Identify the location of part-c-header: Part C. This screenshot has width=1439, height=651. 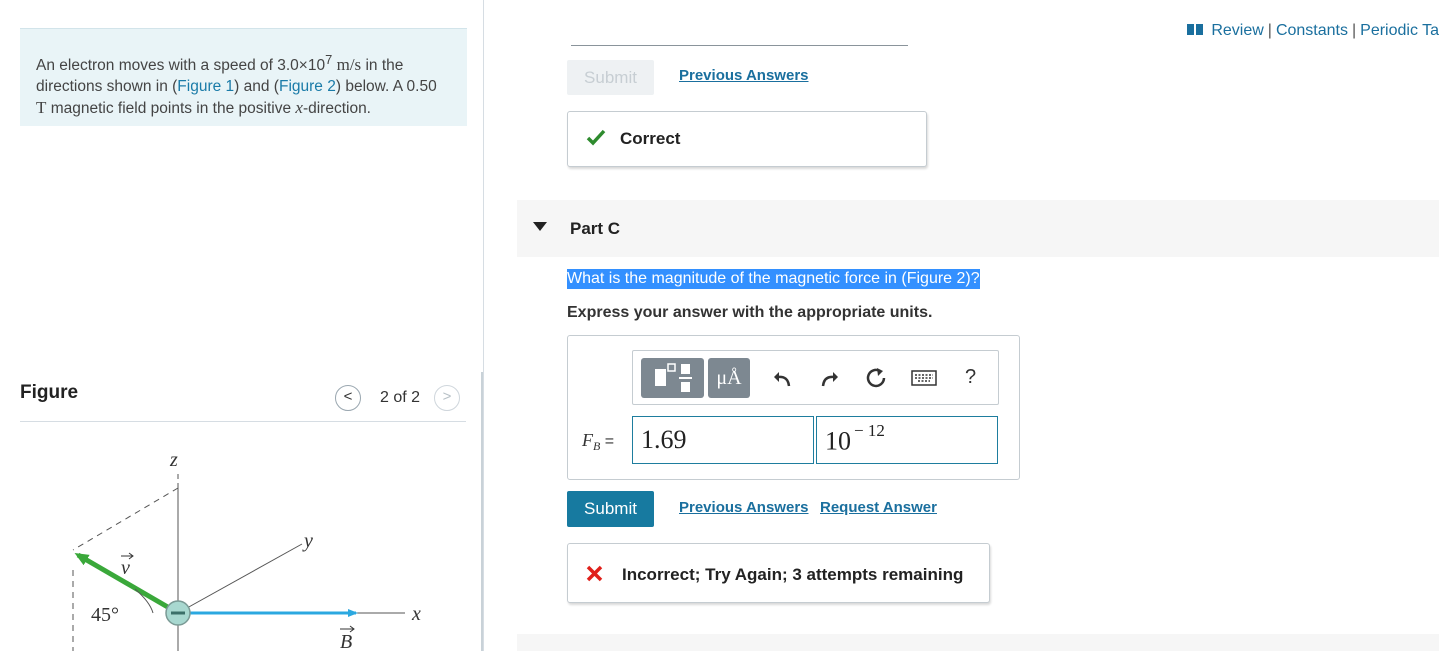
(978, 228).